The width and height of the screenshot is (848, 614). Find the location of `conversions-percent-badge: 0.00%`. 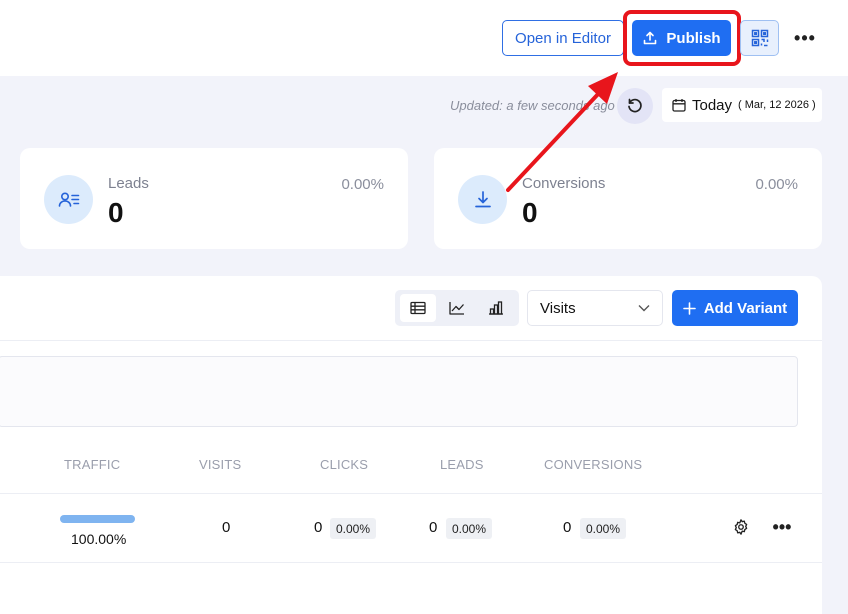

conversions-percent-badge: 0.00% is located at coordinates (603, 528).